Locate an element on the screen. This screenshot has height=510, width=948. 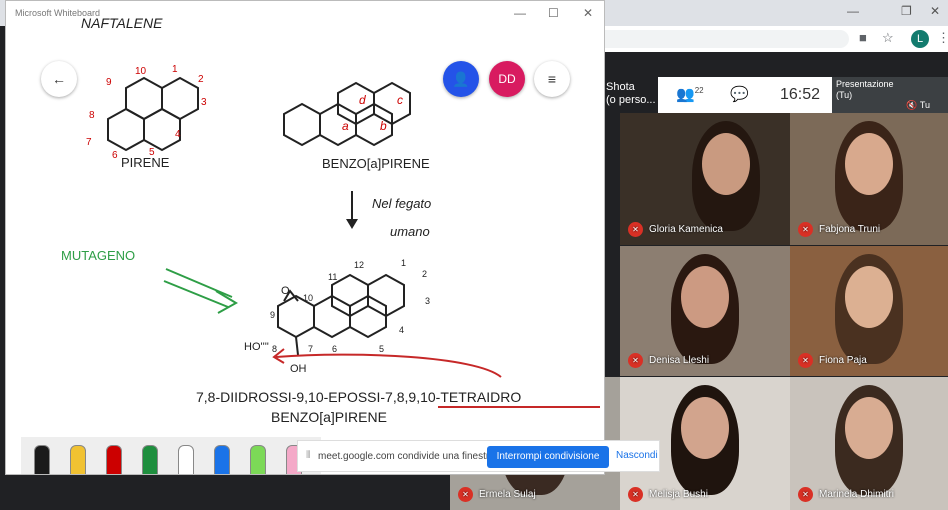
drag-handle-icon: ⦀ is located at coordinates (308, 455).